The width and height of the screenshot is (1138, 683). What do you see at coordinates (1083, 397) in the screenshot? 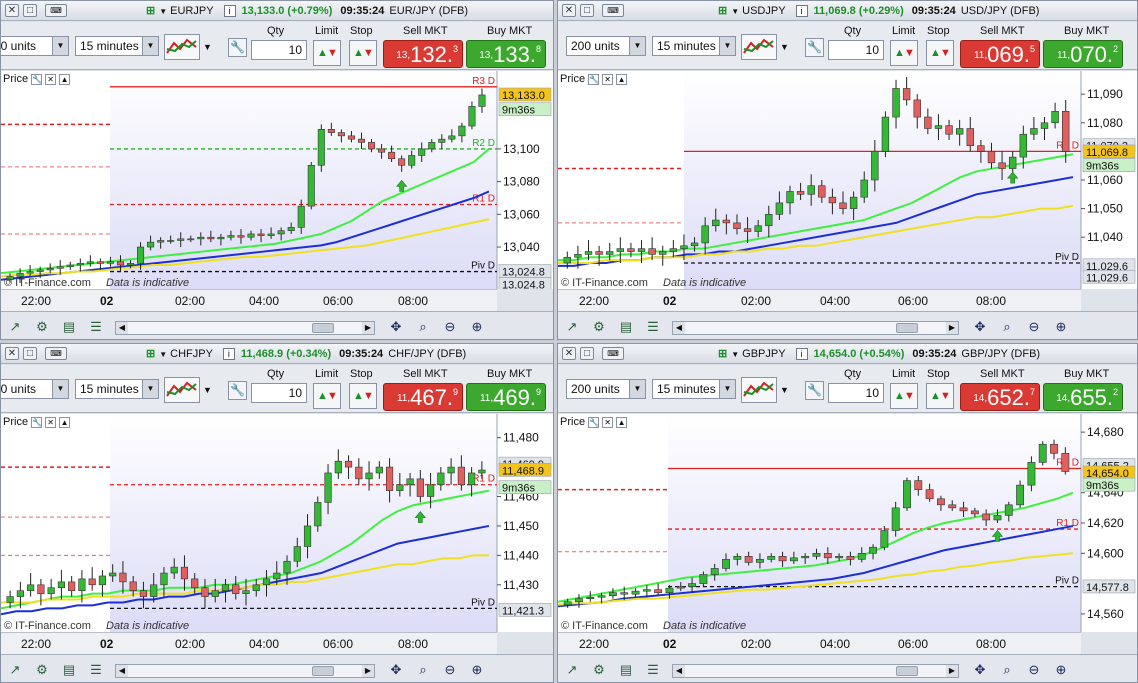
I see `buy-market-button: 14,655.2` at bounding box center [1083, 397].